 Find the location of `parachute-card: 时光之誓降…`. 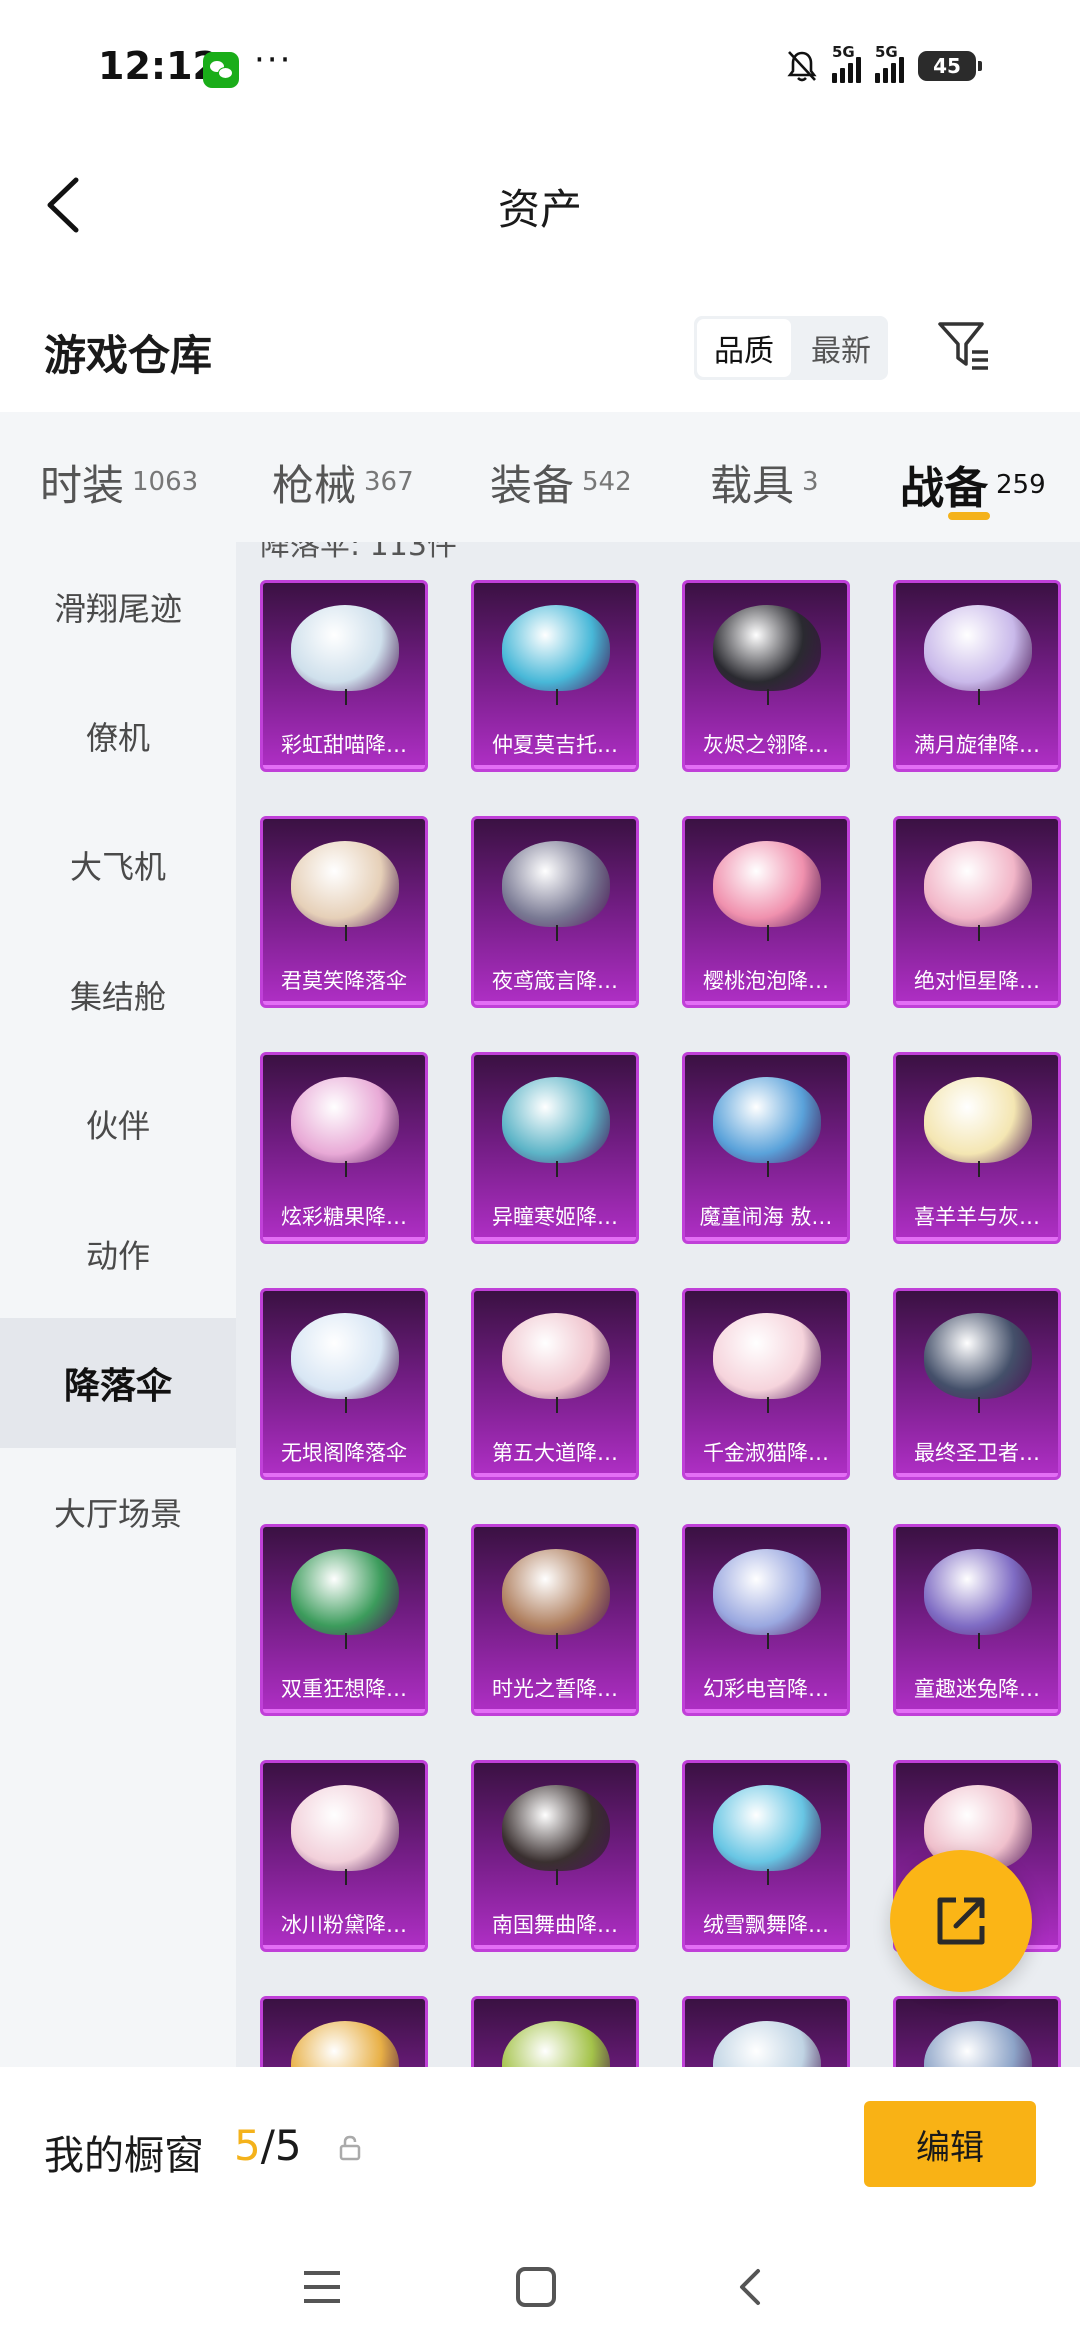

parachute-card: 时光之誓降… is located at coordinates (555, 1620).